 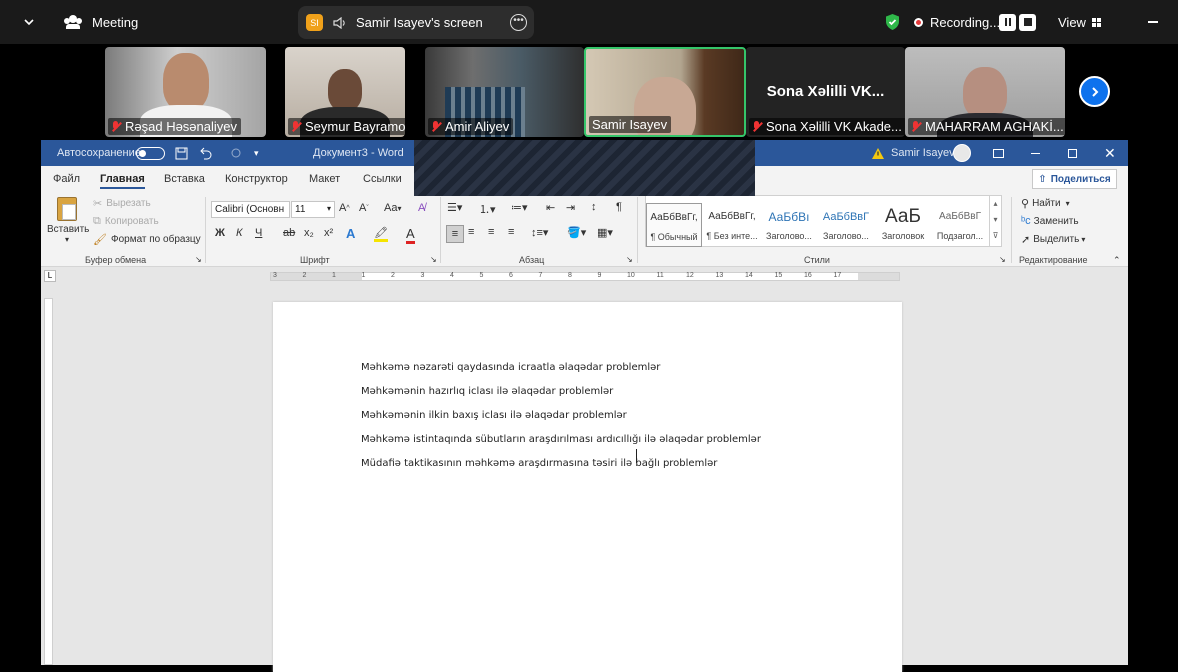 What do you see at coordinates (1153, 22) in the screenshot?
I see `minimize-window-icon` at bounding box center [1153, 22].